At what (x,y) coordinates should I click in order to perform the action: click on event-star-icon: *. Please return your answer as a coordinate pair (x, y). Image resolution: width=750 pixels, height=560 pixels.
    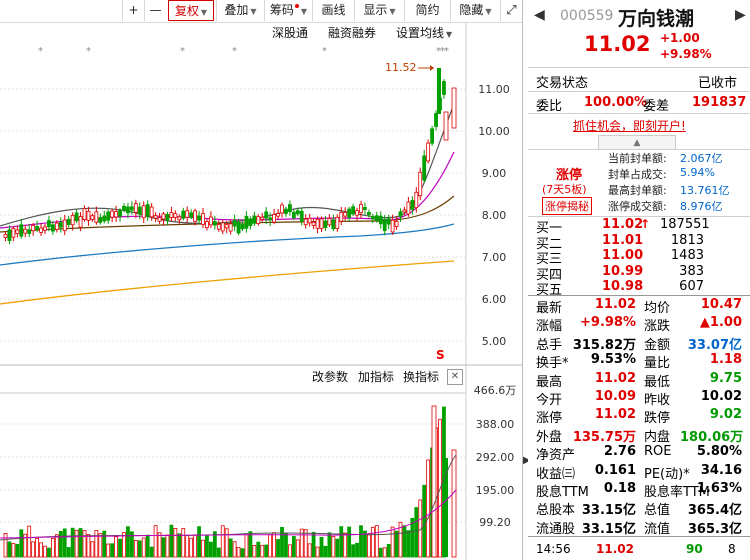
    Looking at the image, I should click on (88, 51).